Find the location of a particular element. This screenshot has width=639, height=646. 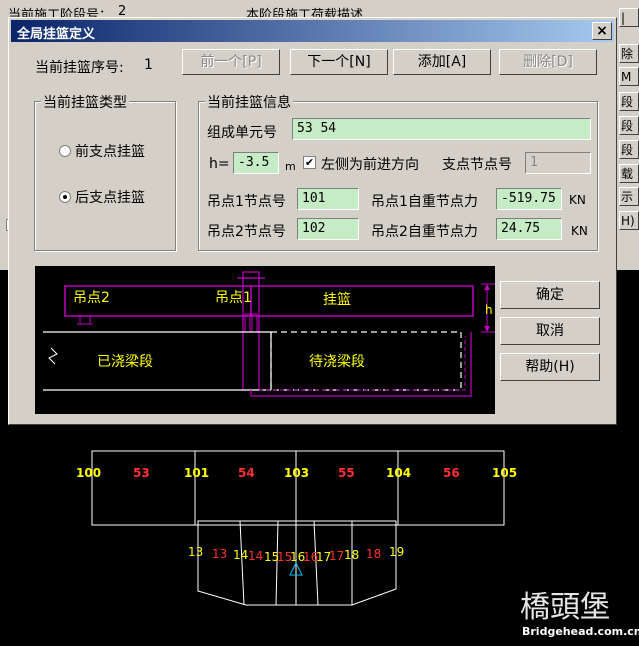

radio-front-support is located at coordinates (65, 151).